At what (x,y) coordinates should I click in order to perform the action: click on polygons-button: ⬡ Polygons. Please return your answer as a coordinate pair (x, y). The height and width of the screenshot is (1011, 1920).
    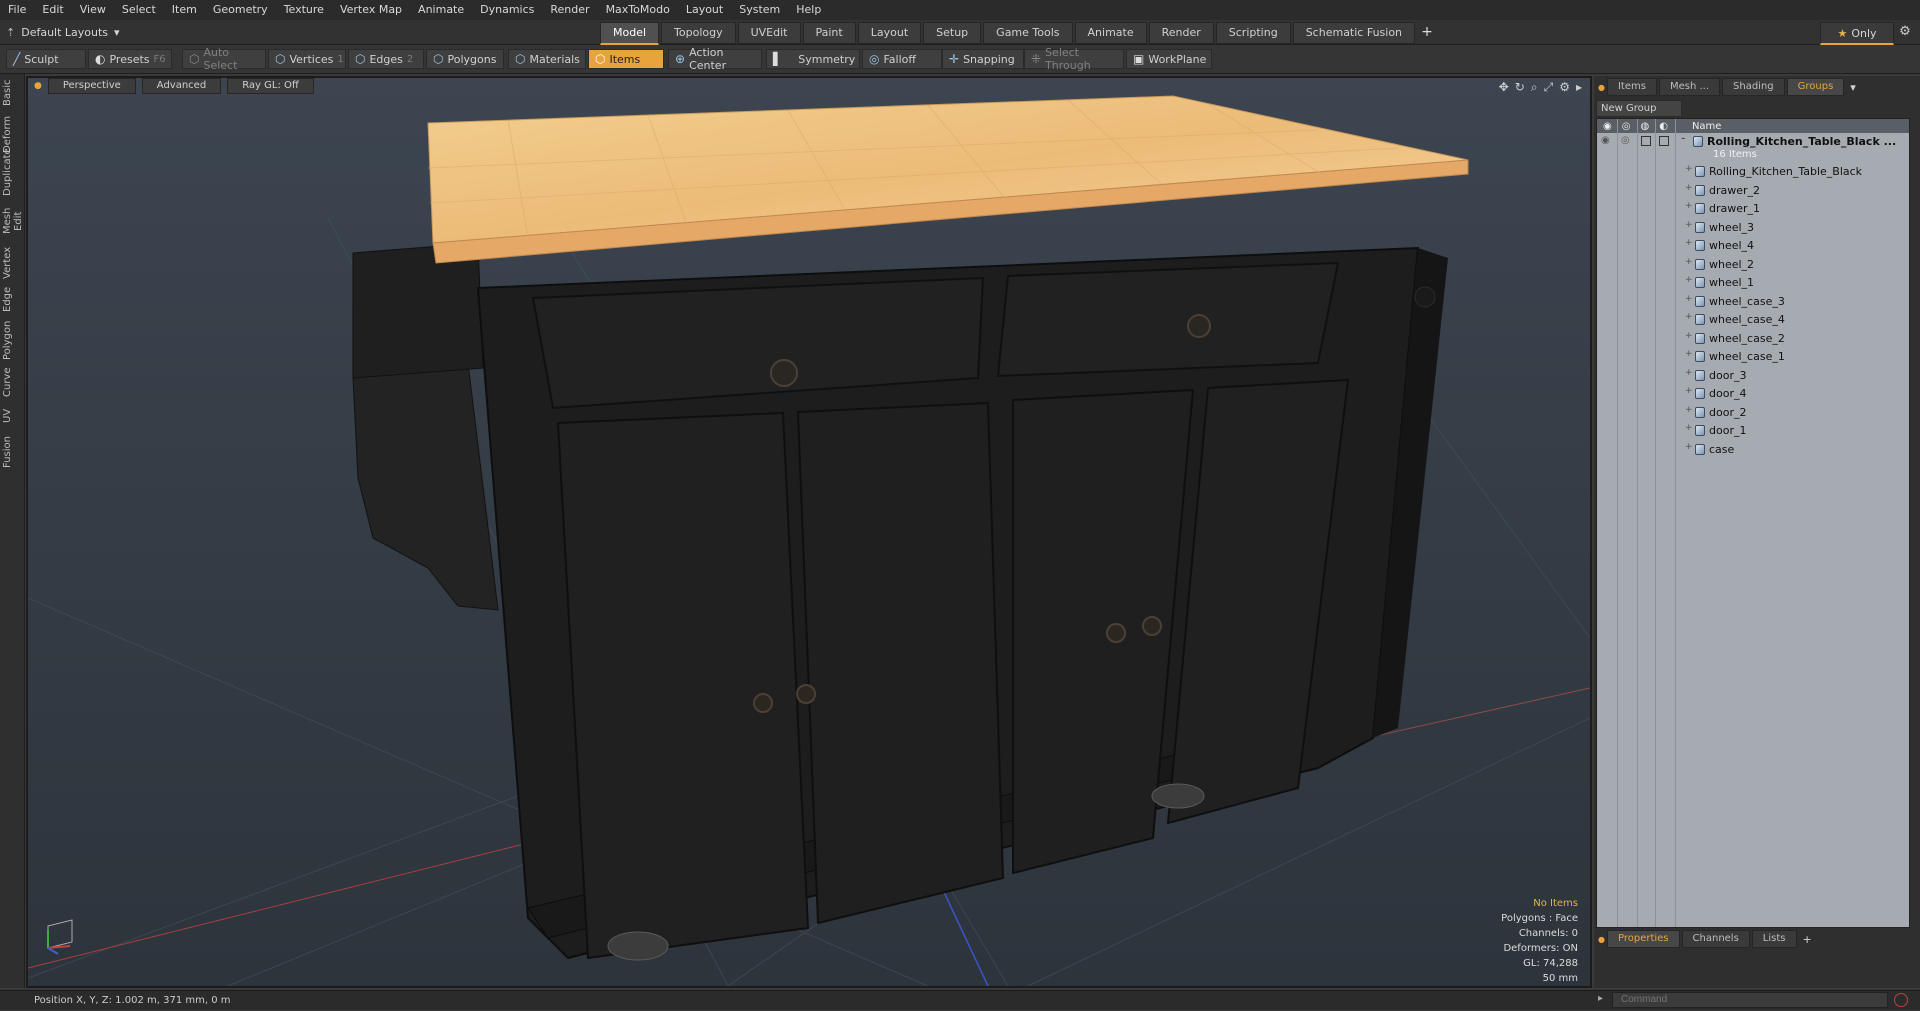
    Looking at the image, I should click on (465, 59).